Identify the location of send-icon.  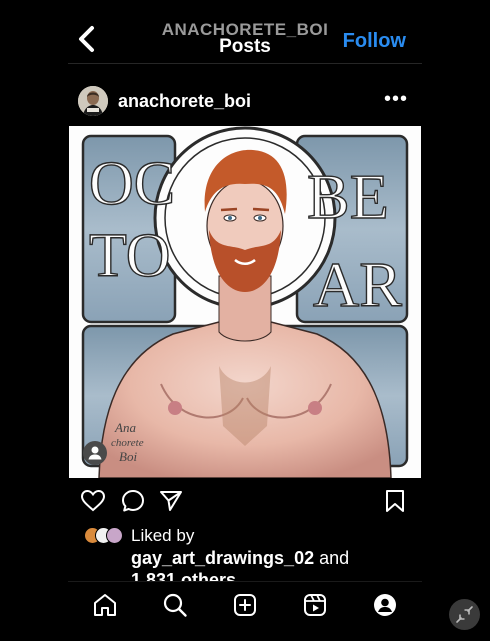
(171, 501).